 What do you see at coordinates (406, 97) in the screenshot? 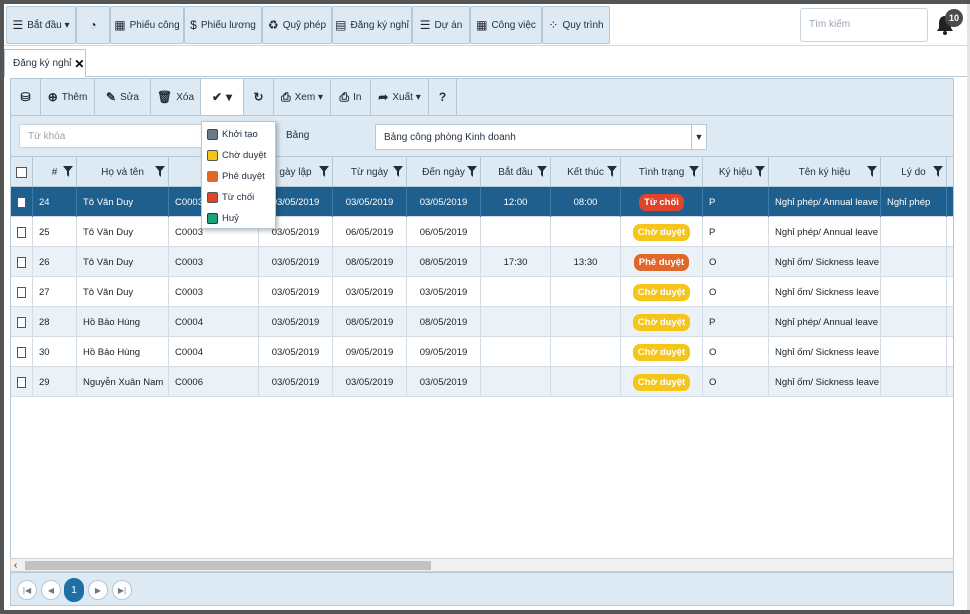
I see `export-label: Xuất ▾` at bounding box center [406, 97].